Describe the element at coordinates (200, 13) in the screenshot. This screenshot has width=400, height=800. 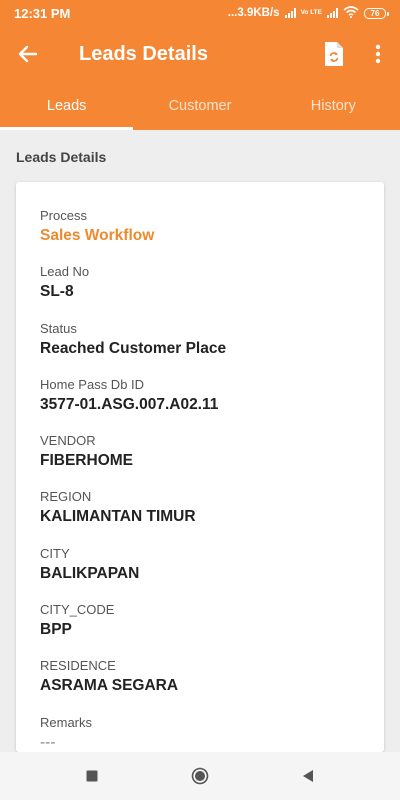
I see `status-bar: 12:31 PM ...3.9KB/s Vo LTE 76` at that location.